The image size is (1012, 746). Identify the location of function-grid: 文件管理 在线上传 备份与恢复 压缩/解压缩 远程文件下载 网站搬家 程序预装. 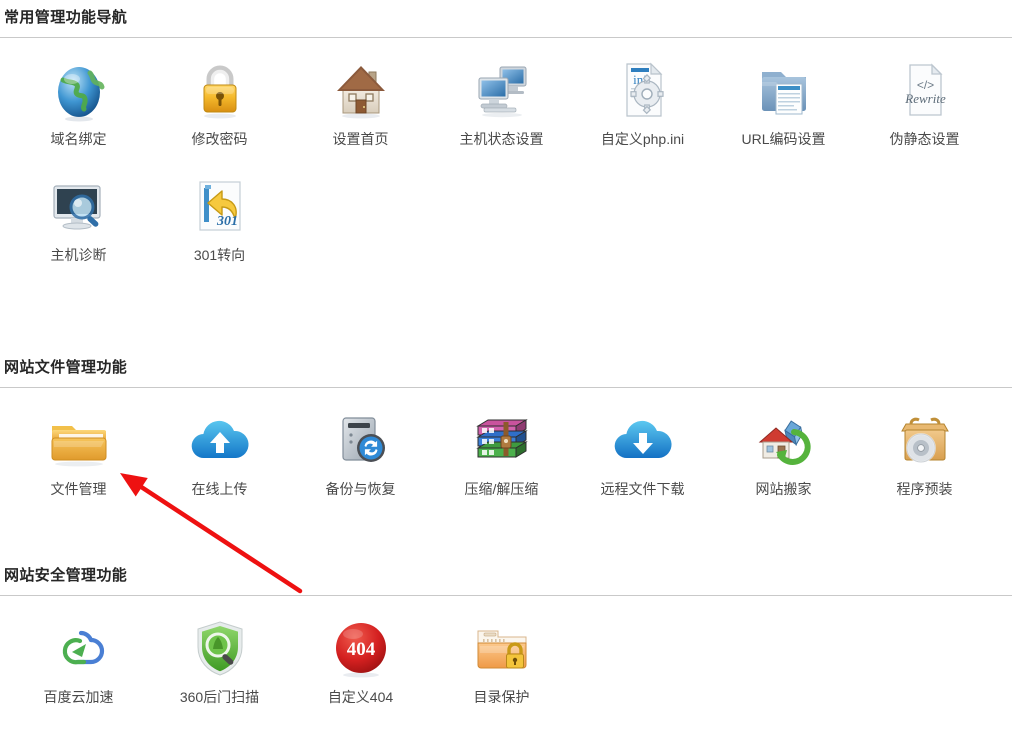
(506, 451).